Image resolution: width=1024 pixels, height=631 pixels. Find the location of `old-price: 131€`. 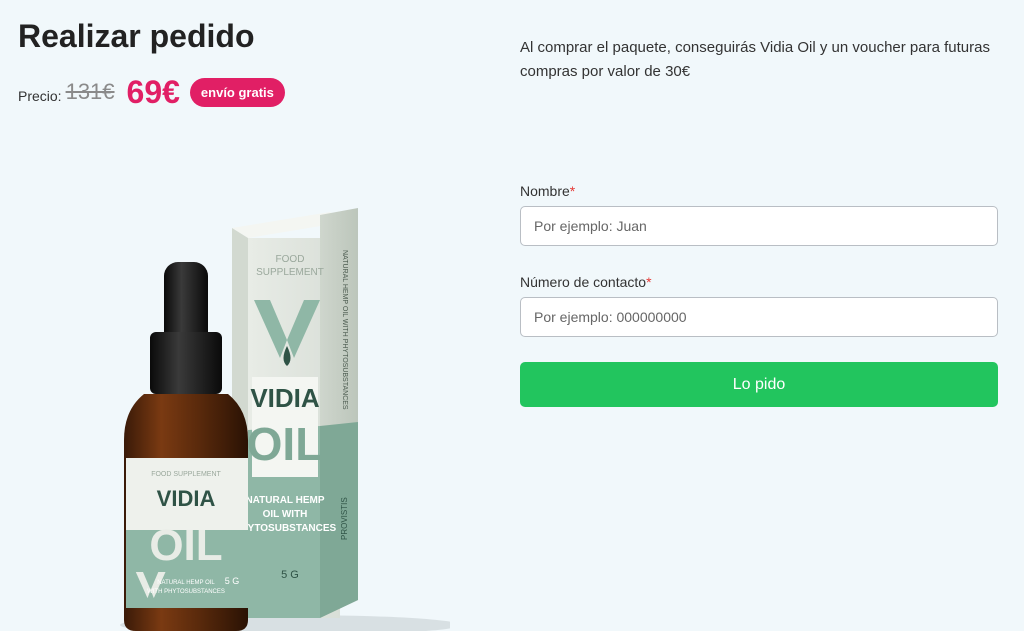

old-price: 131€ is located at coordinates (90, 91).